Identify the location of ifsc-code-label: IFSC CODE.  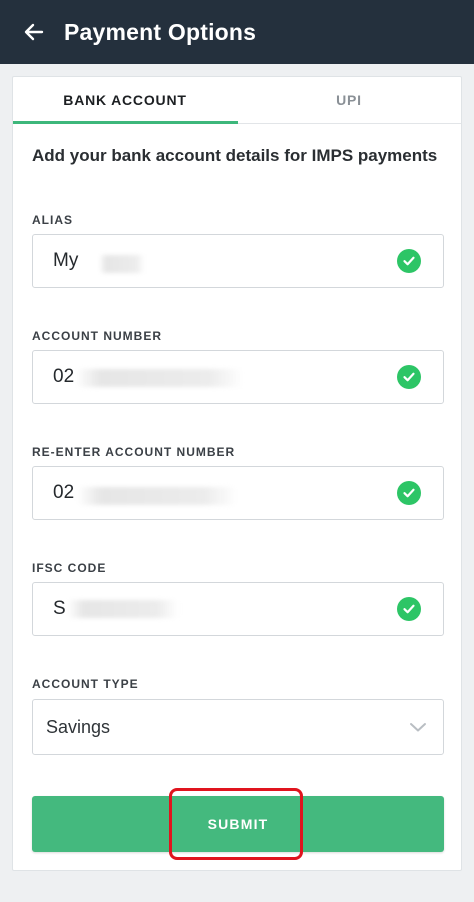
(69, 568).